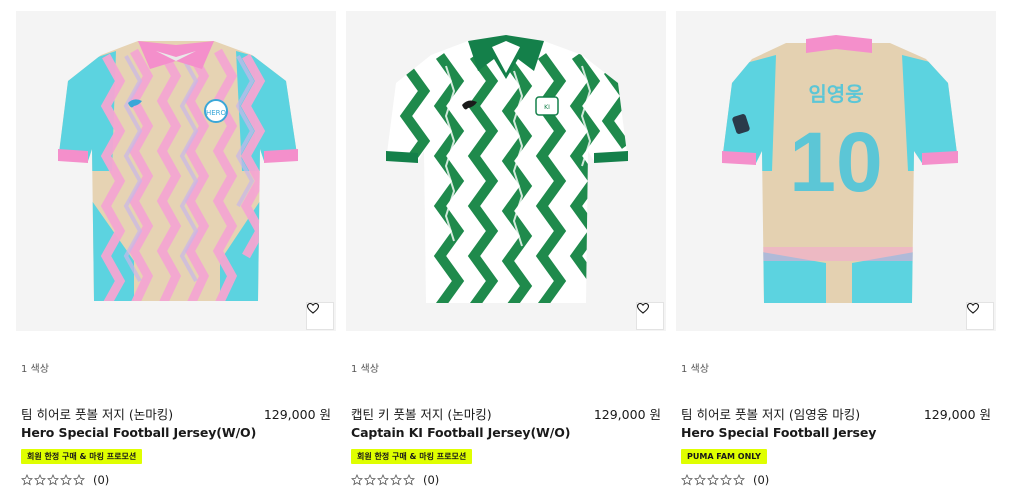 The image size is (1011, 504). What do you see at coordinates (547, 107) in the screenshot?
I see `svg-text: KI` at bounding box center [547, 107].